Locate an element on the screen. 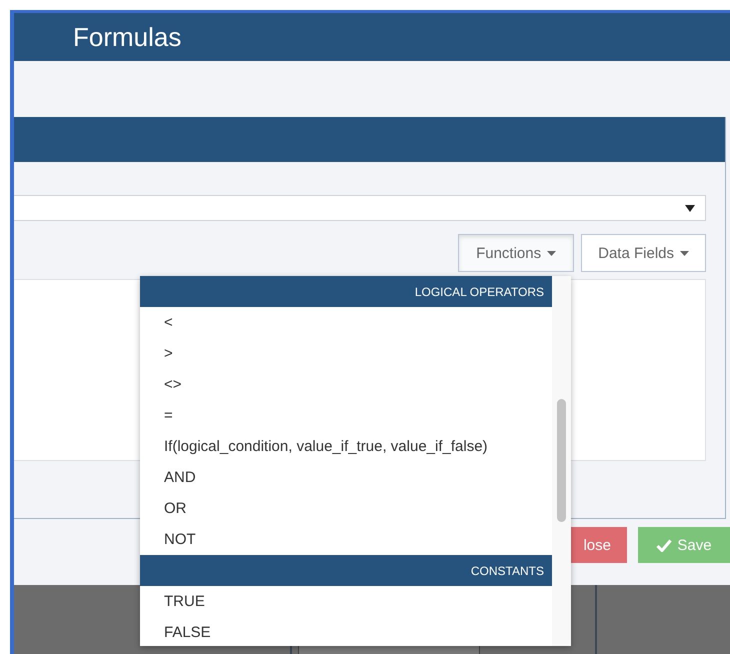  dropdown-button: Functions is located at coordinates (516, 253).